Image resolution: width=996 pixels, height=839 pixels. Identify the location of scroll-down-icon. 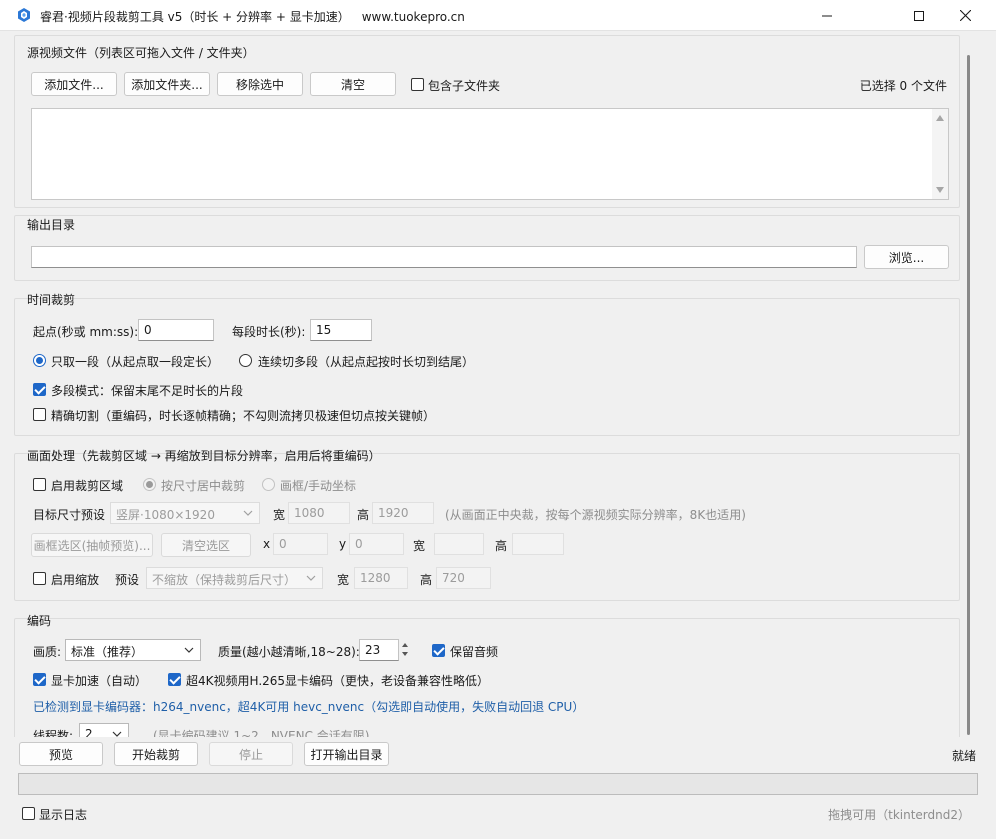
(940, 190).